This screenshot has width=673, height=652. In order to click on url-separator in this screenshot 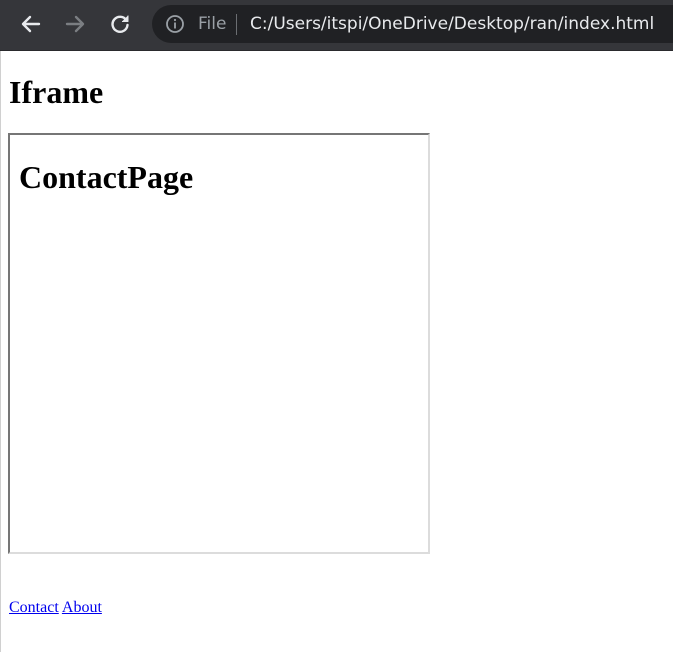, I will do `click(236, 24)`.